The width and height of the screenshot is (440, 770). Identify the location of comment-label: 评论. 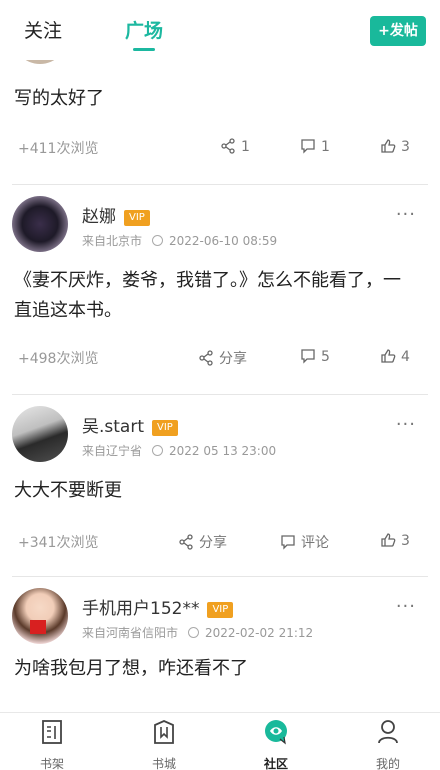
(315, 543).